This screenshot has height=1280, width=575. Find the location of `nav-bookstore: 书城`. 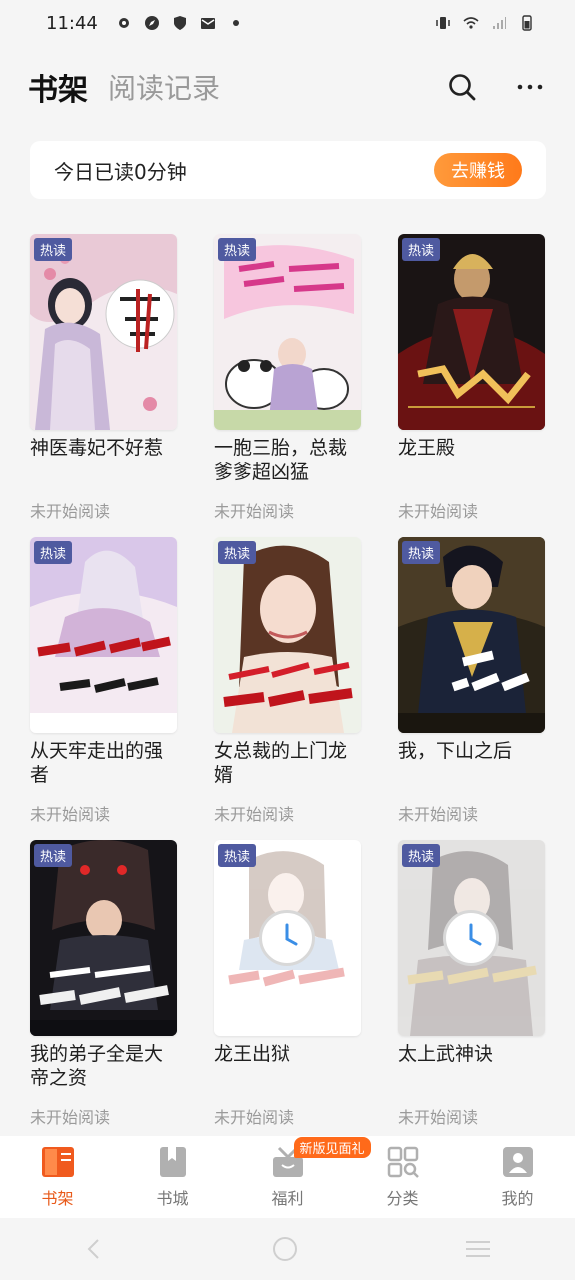

nav-bookstore: 书城 is located at coordinates (173, 1177).